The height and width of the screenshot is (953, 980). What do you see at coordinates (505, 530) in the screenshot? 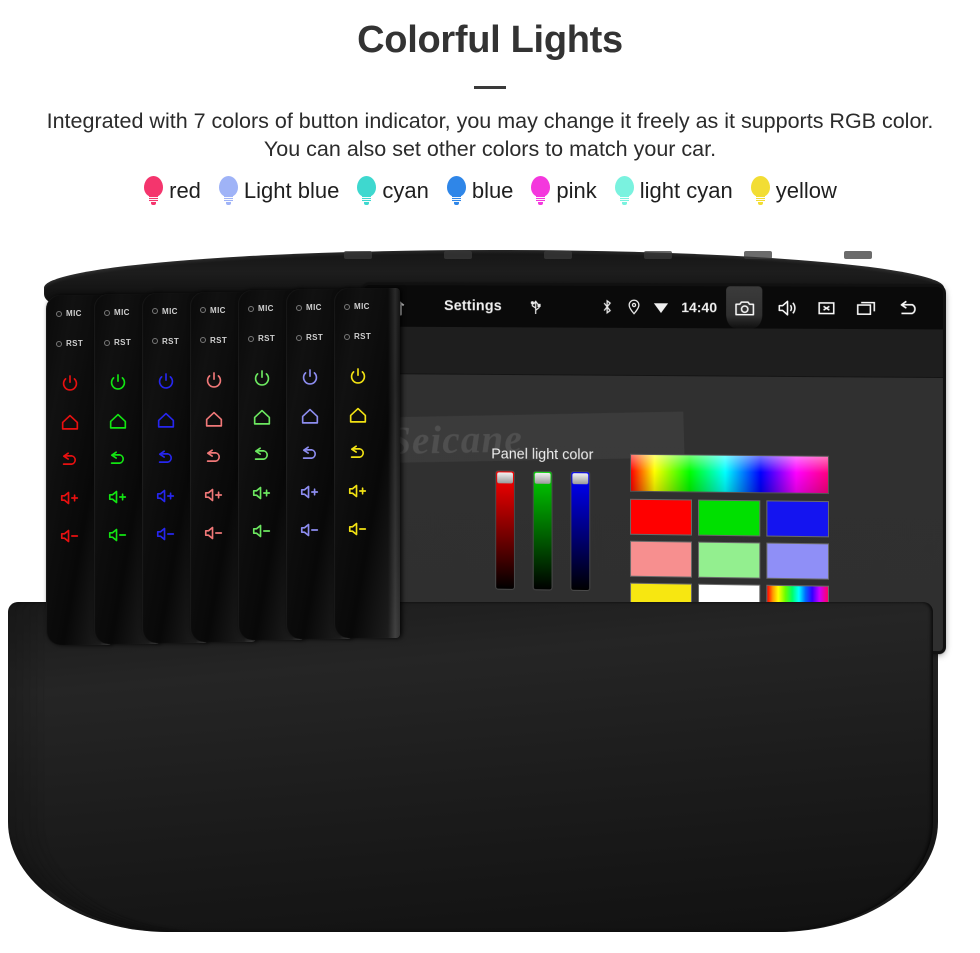
I see `slider-red-channel` at bounding box center [505, 530].